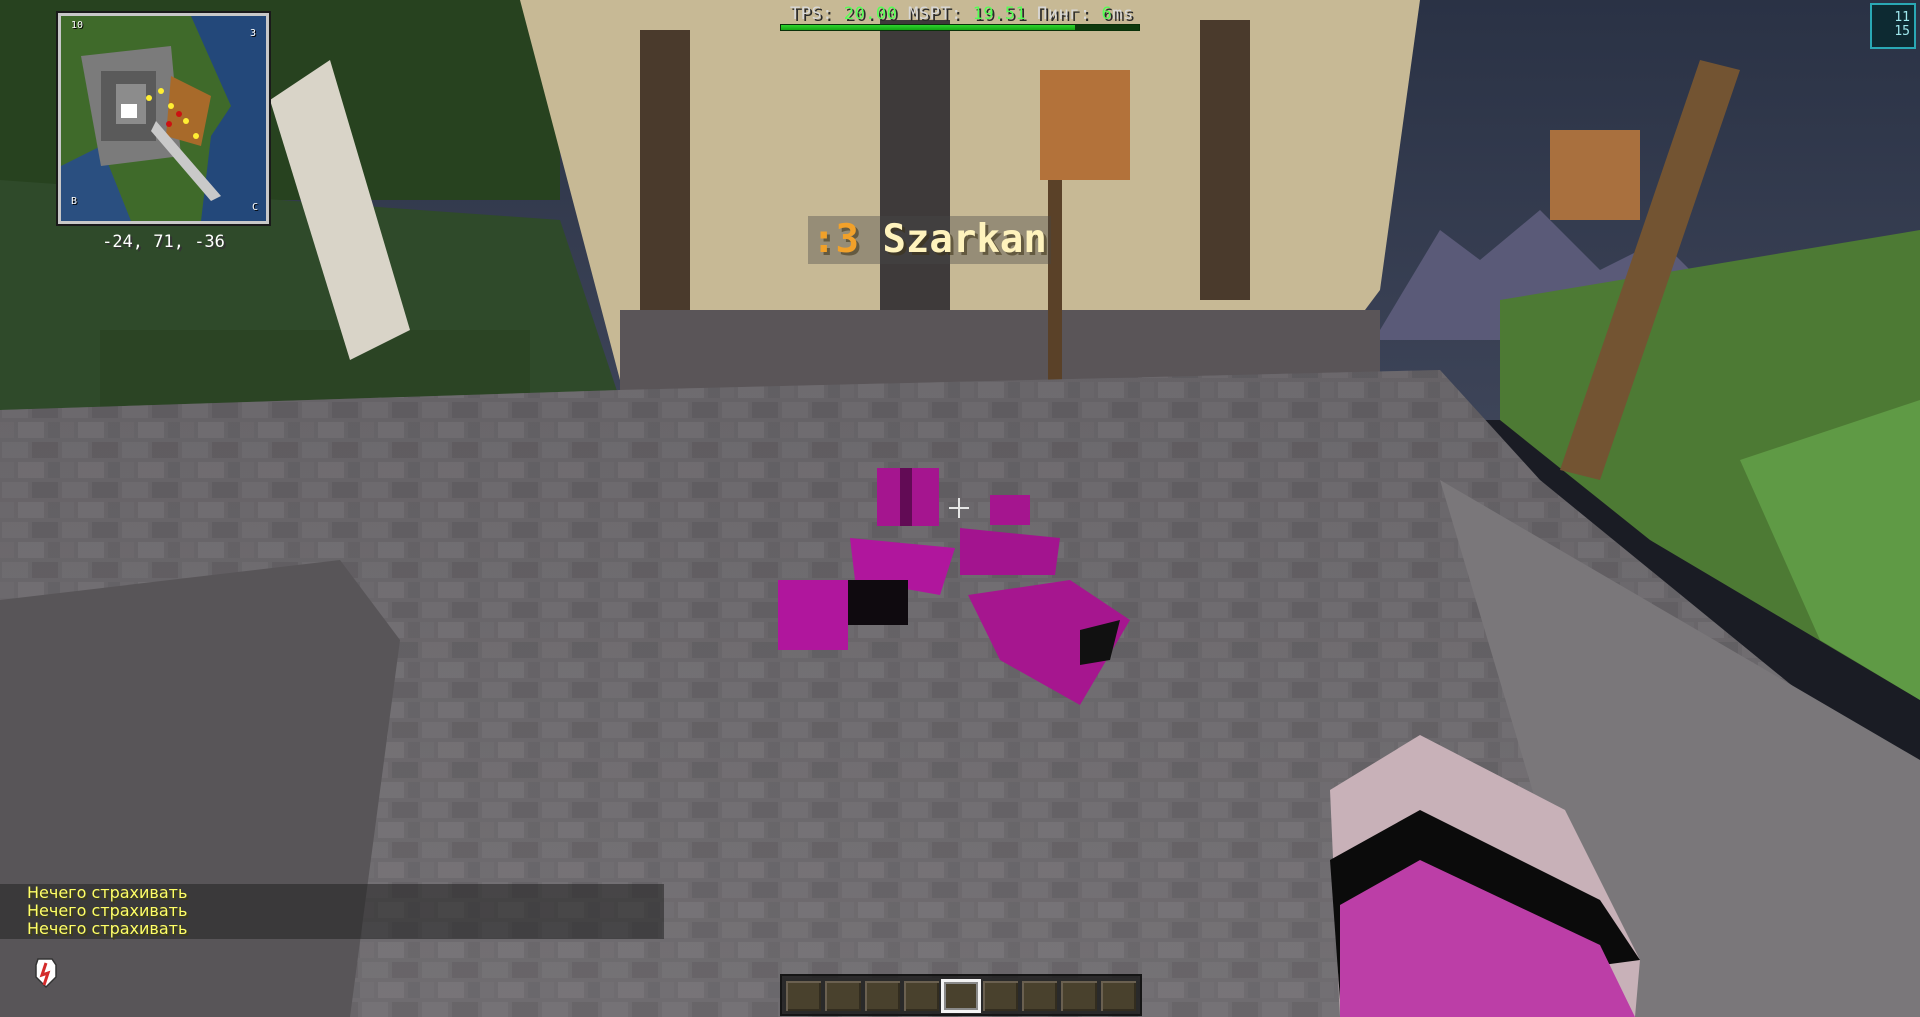  I want to click on hotbar, so click(961, 995).